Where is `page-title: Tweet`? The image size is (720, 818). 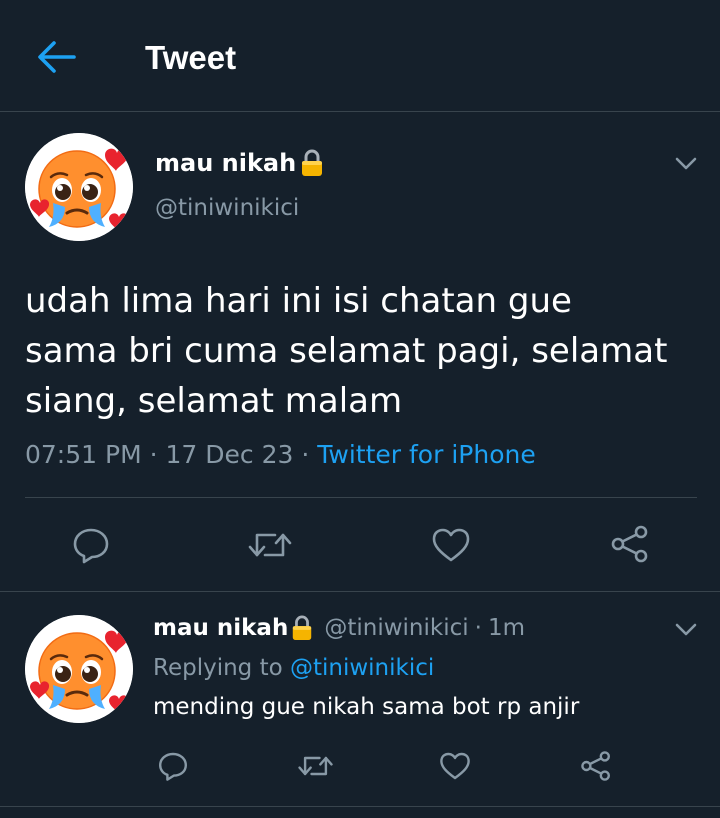
page-title: Tweet is located at coordinates (191, 57).